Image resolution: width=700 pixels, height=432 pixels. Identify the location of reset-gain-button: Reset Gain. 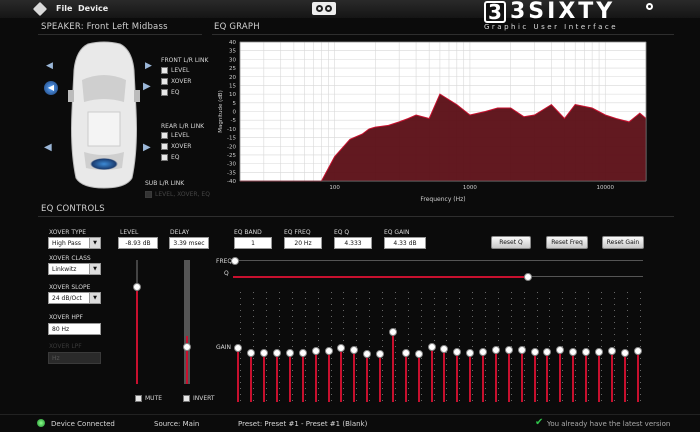
(623, 242).